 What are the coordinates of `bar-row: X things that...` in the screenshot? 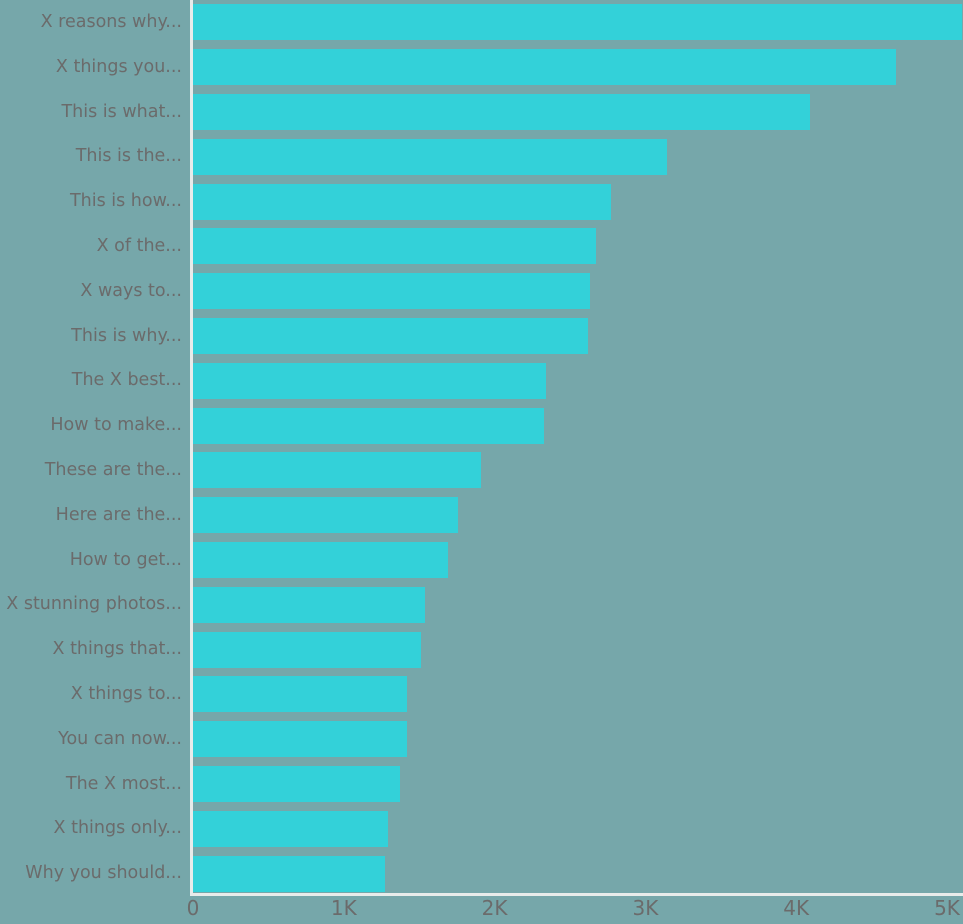 It's located at (481, 649).